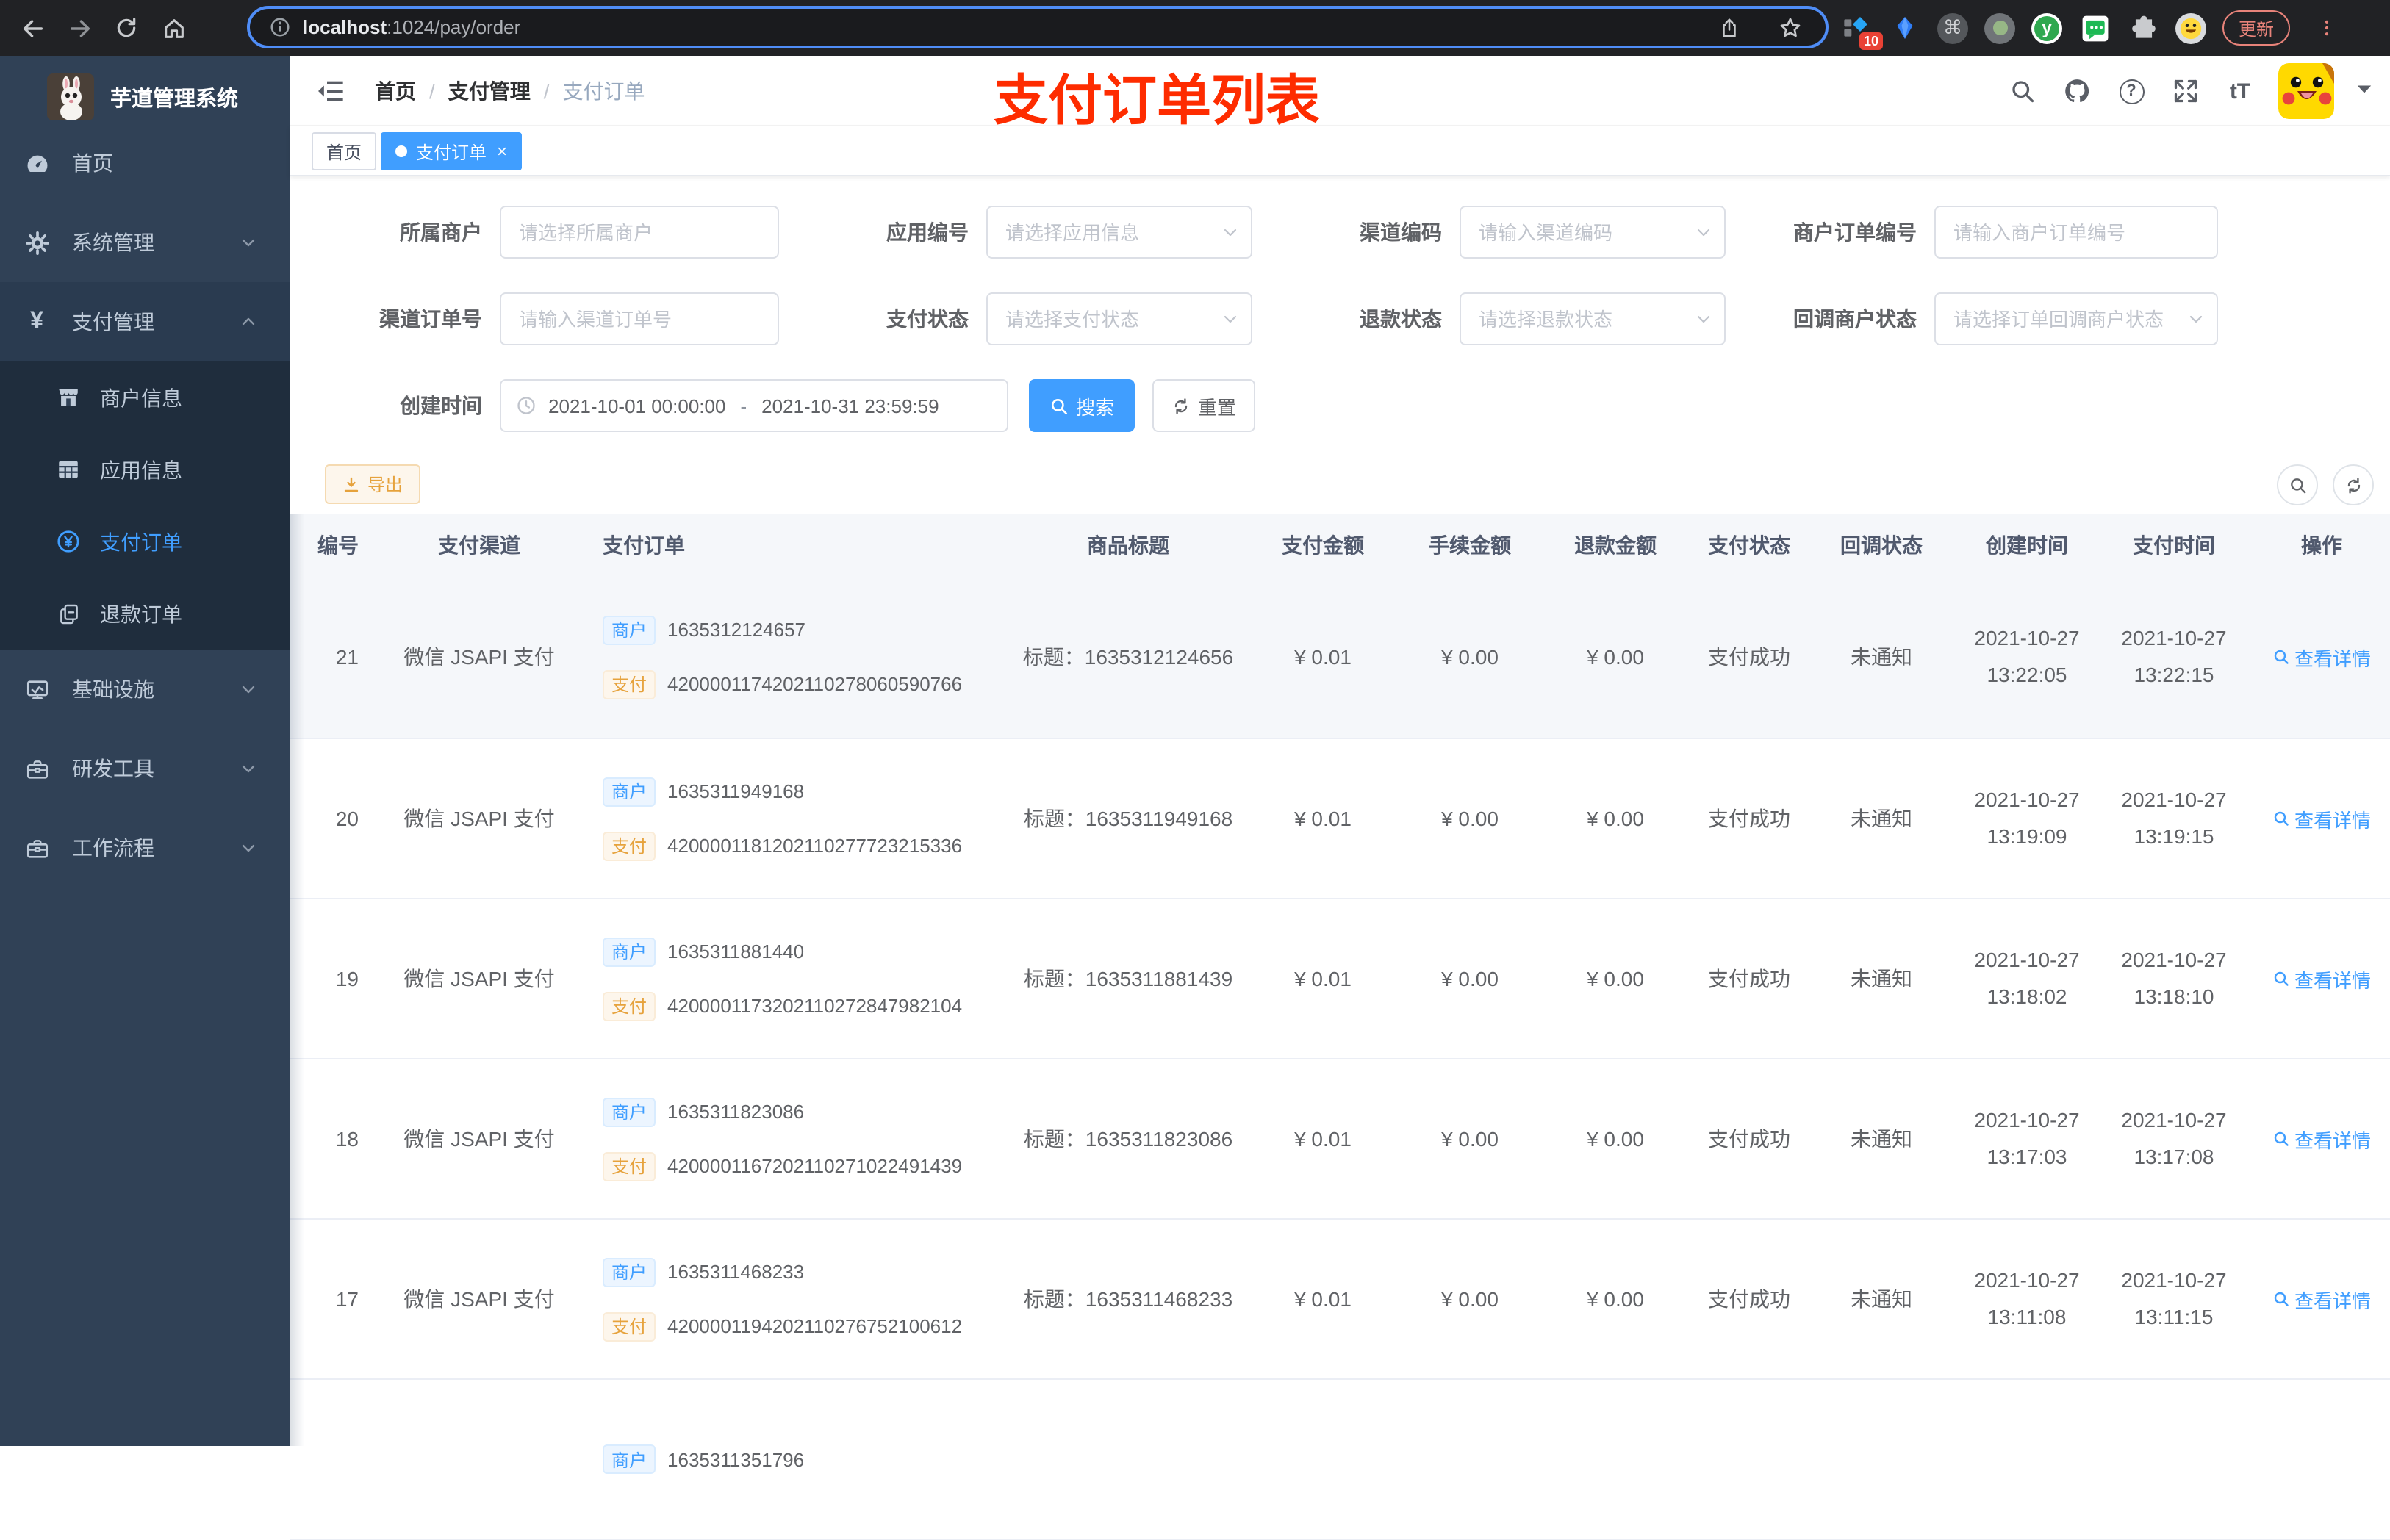 The width and height of the screenshot is (2390, 1540). I want to click on emoji-extension-icon, so click(2191, 27).